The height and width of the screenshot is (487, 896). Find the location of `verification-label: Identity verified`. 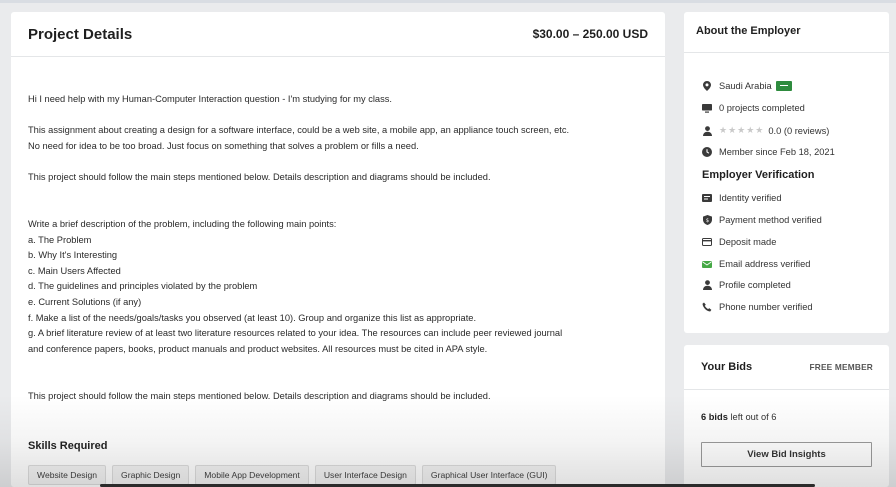

verification-label: Identity verified is located at coordinates (750, 198).